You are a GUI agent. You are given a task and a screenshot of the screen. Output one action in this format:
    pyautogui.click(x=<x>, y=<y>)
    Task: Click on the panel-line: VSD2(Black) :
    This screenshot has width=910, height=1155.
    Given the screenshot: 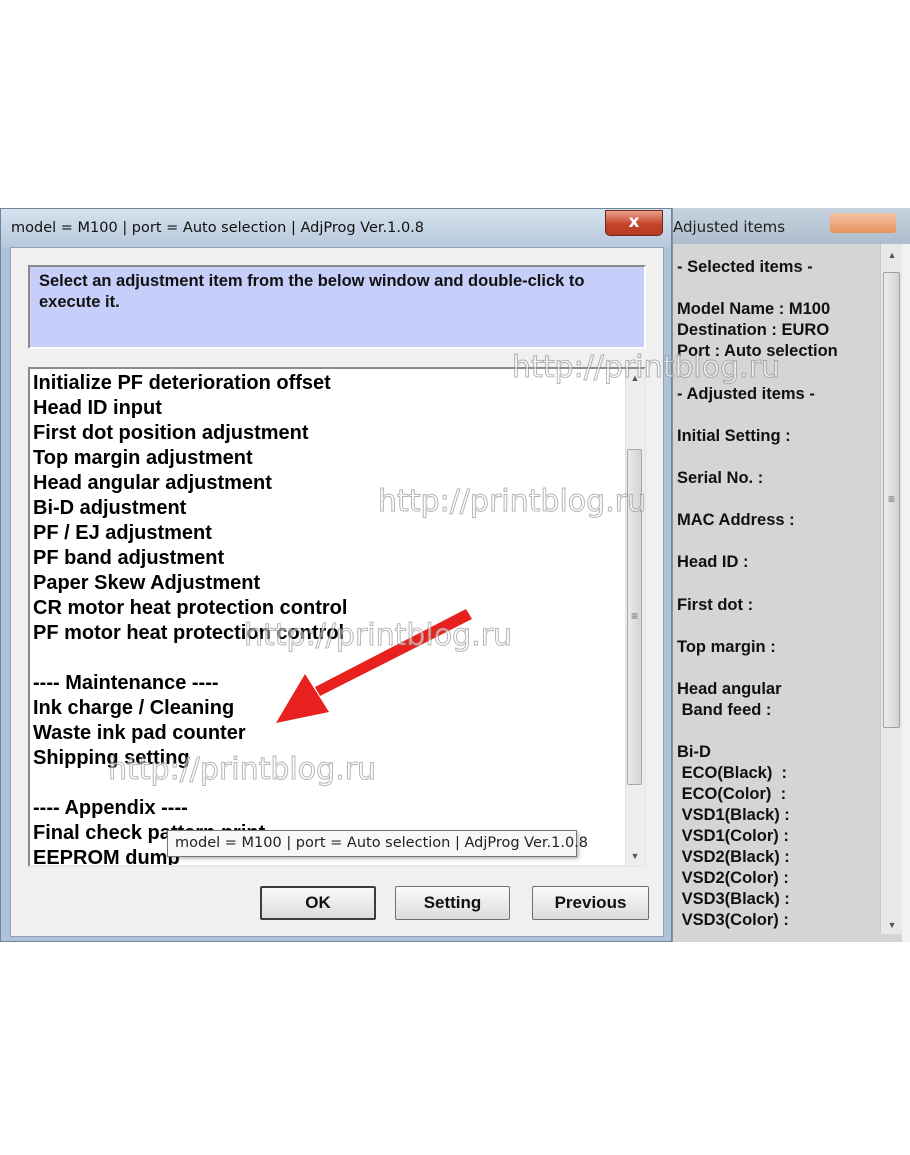 What is the action you would take?
    pyautogui.click(x=733, y=857)
    